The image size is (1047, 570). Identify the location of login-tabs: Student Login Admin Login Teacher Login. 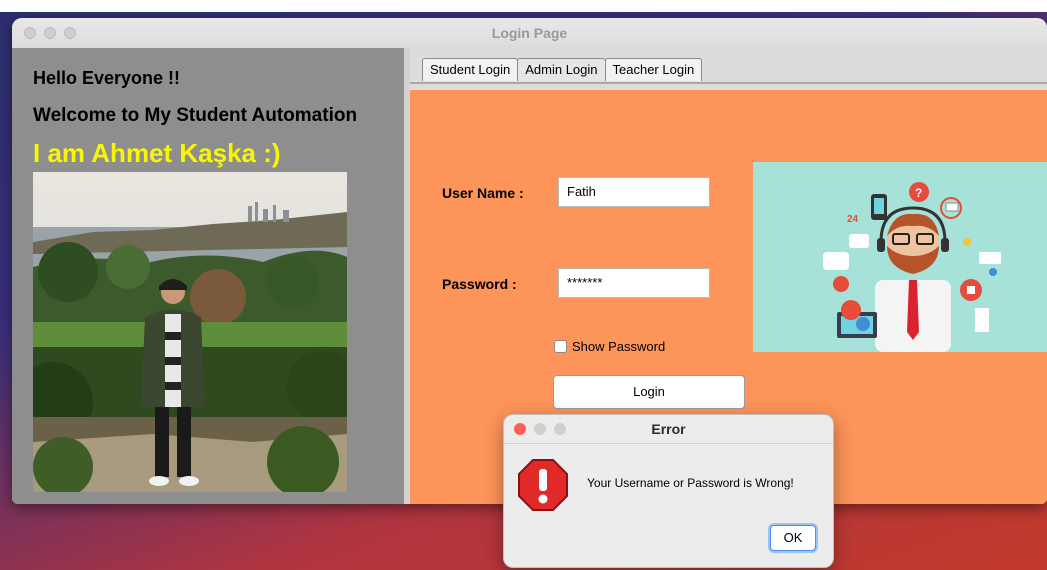
(562, 70).